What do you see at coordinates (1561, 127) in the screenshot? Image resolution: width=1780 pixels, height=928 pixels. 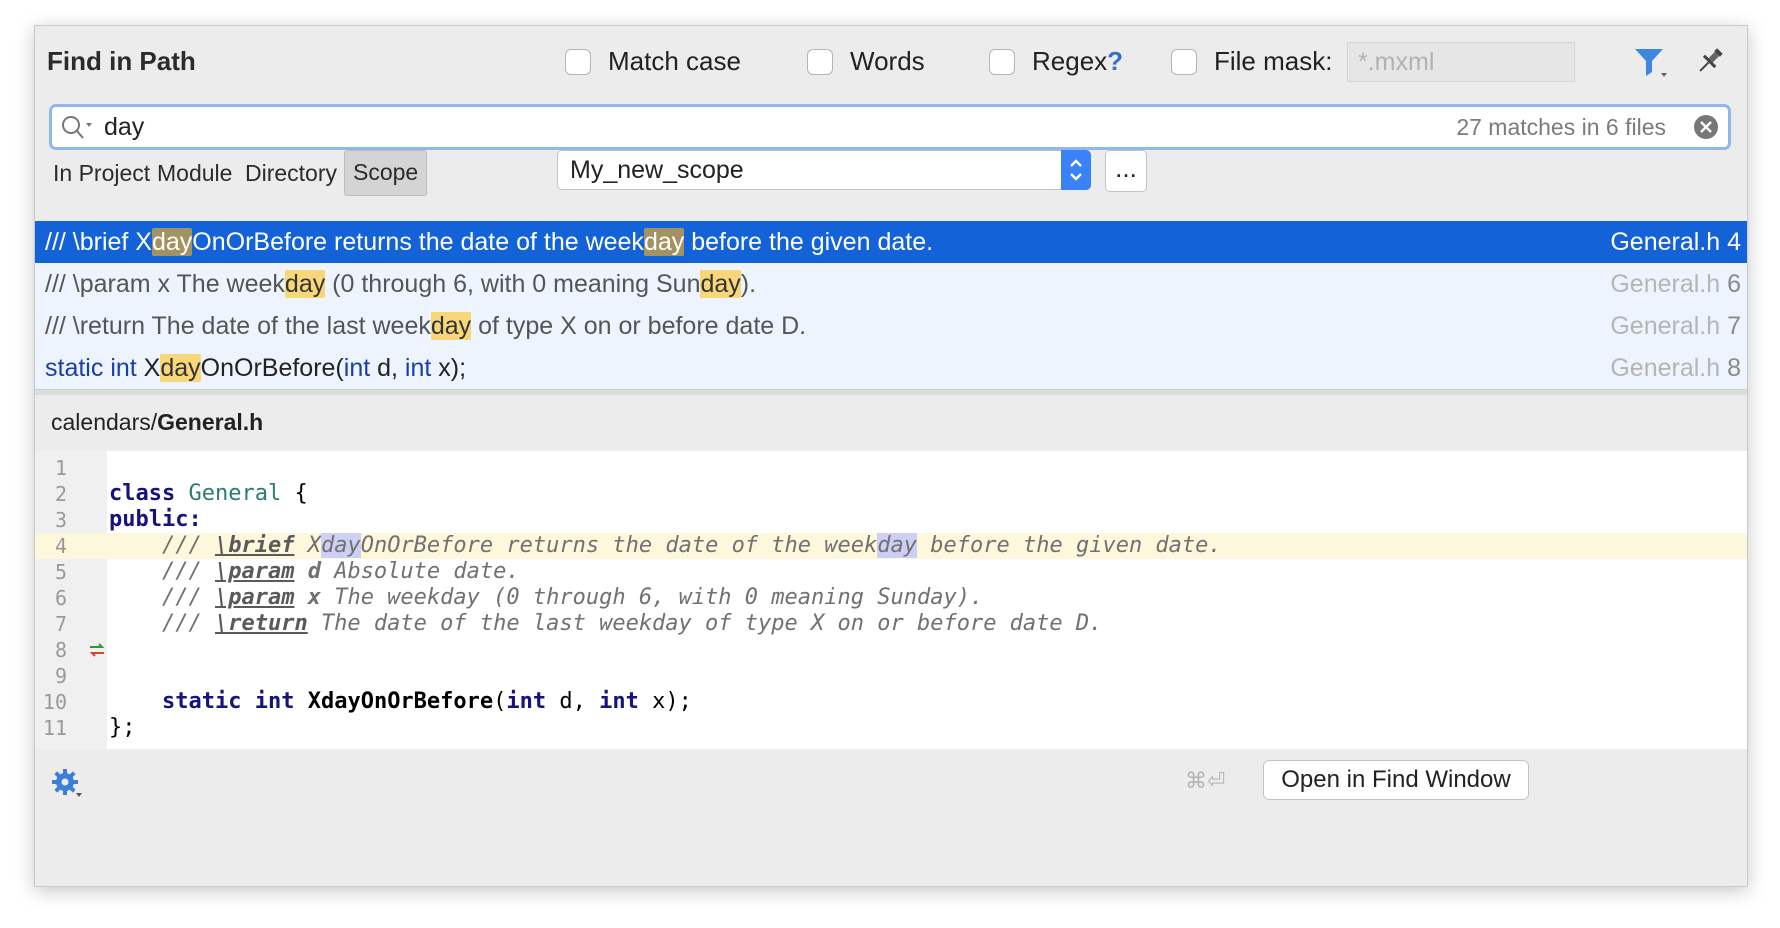 I see `match-count: 27 matches in 6 files` at bounding box center [1561, 127].